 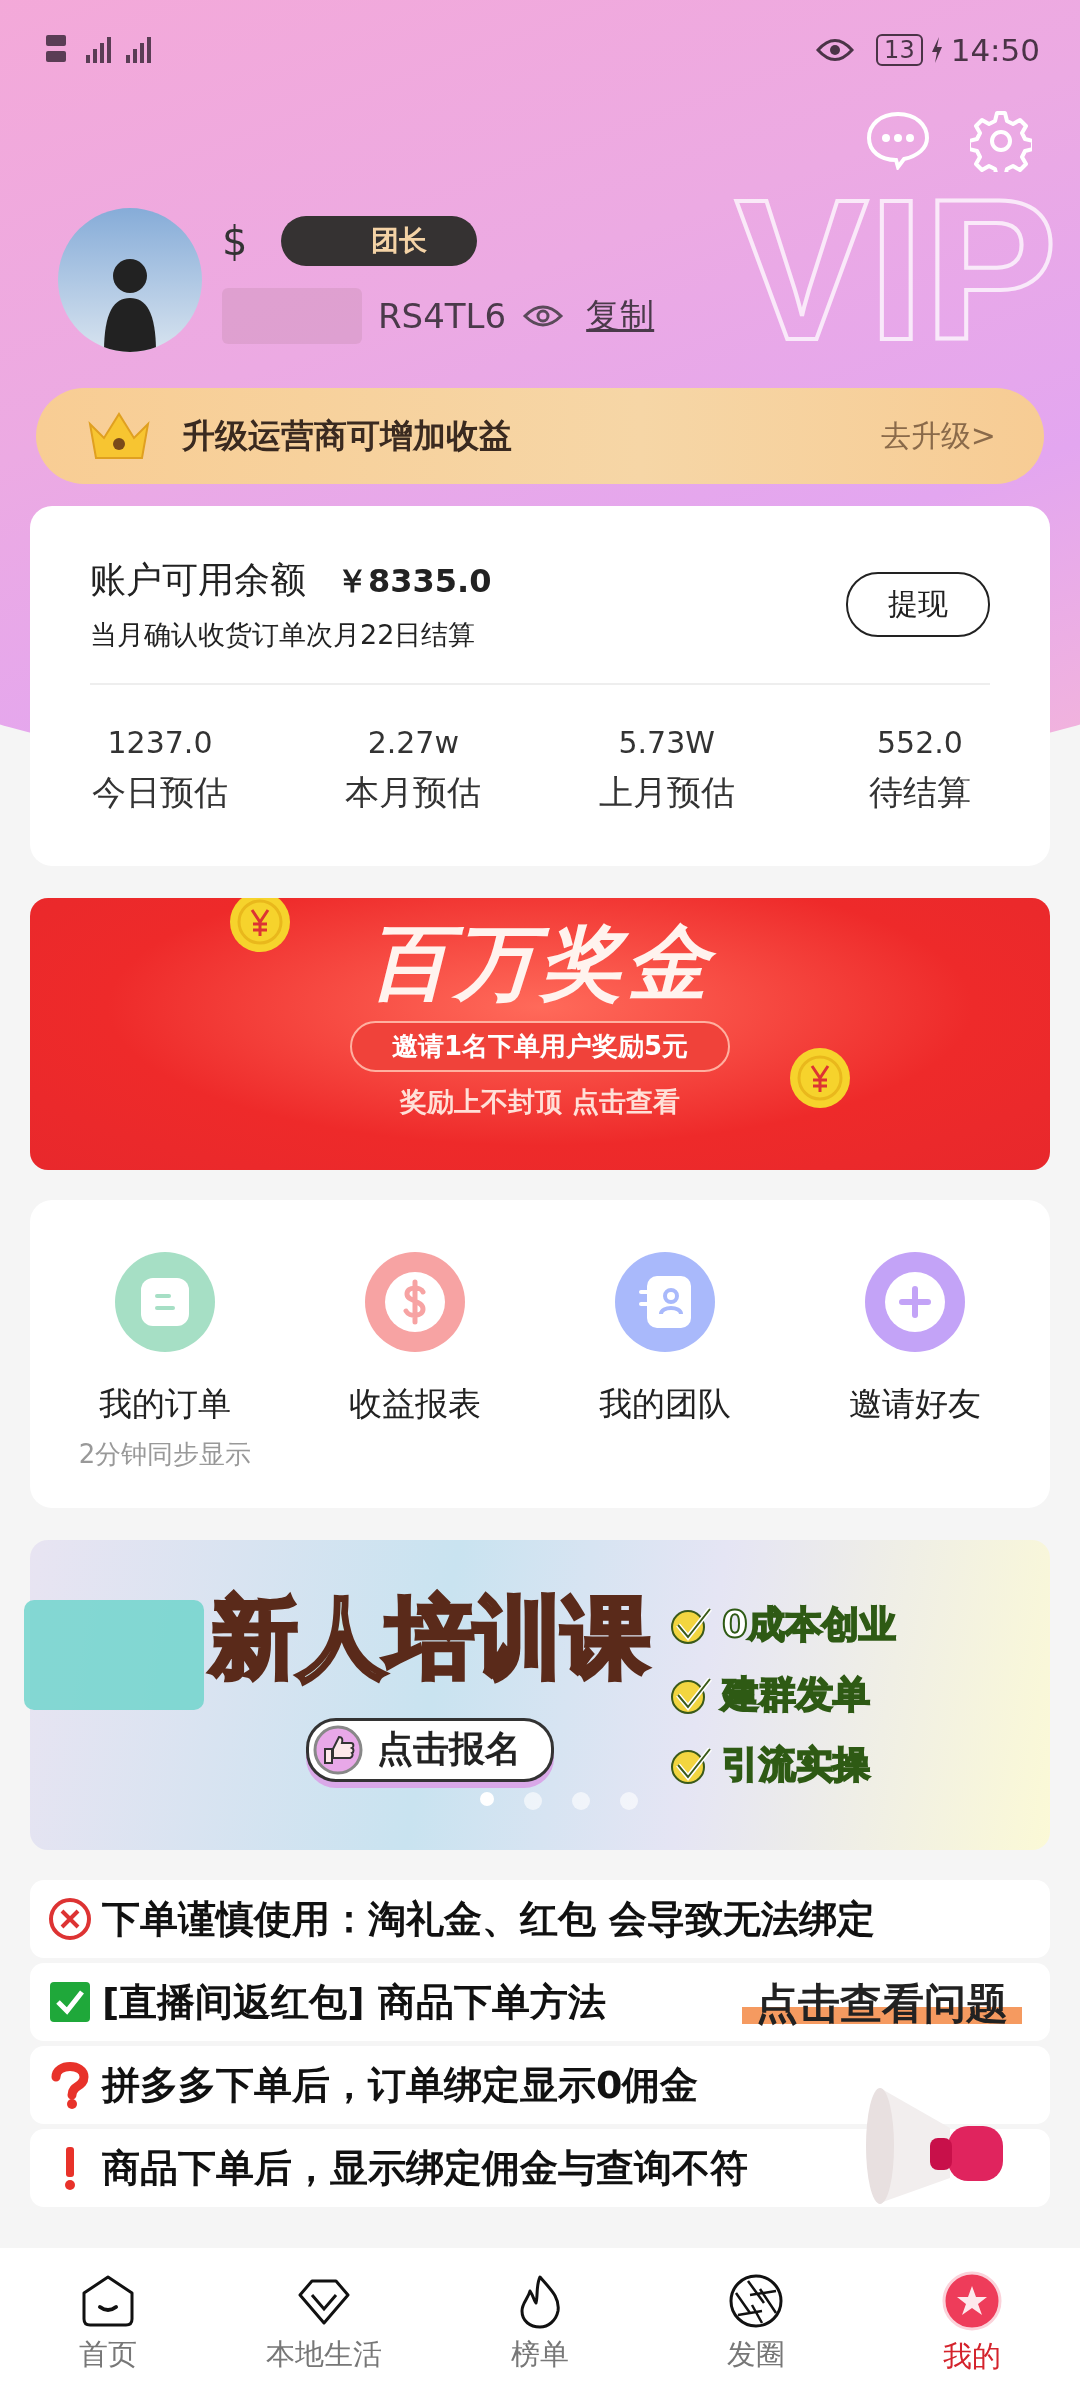 I want to click on thumbs-up-icon, so click(x=338, y=1749).